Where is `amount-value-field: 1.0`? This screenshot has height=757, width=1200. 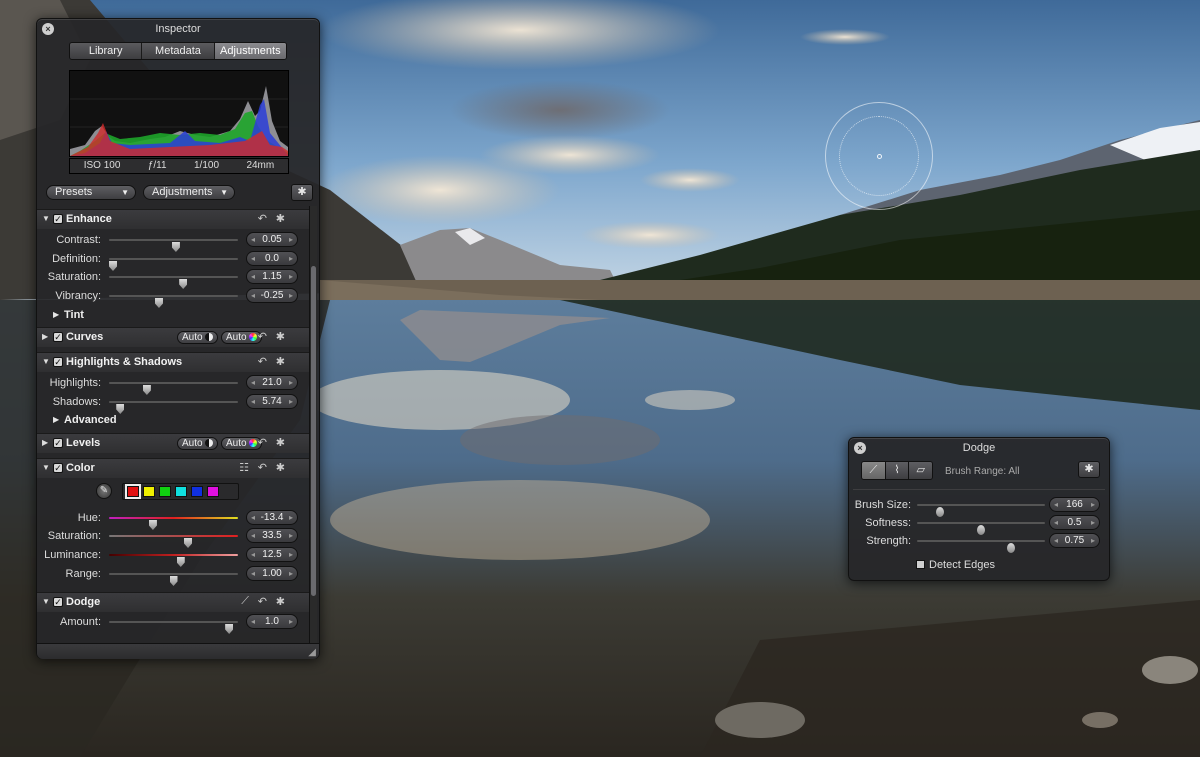
amount-value-field: 1.0 is located at coordinates (272, 621).